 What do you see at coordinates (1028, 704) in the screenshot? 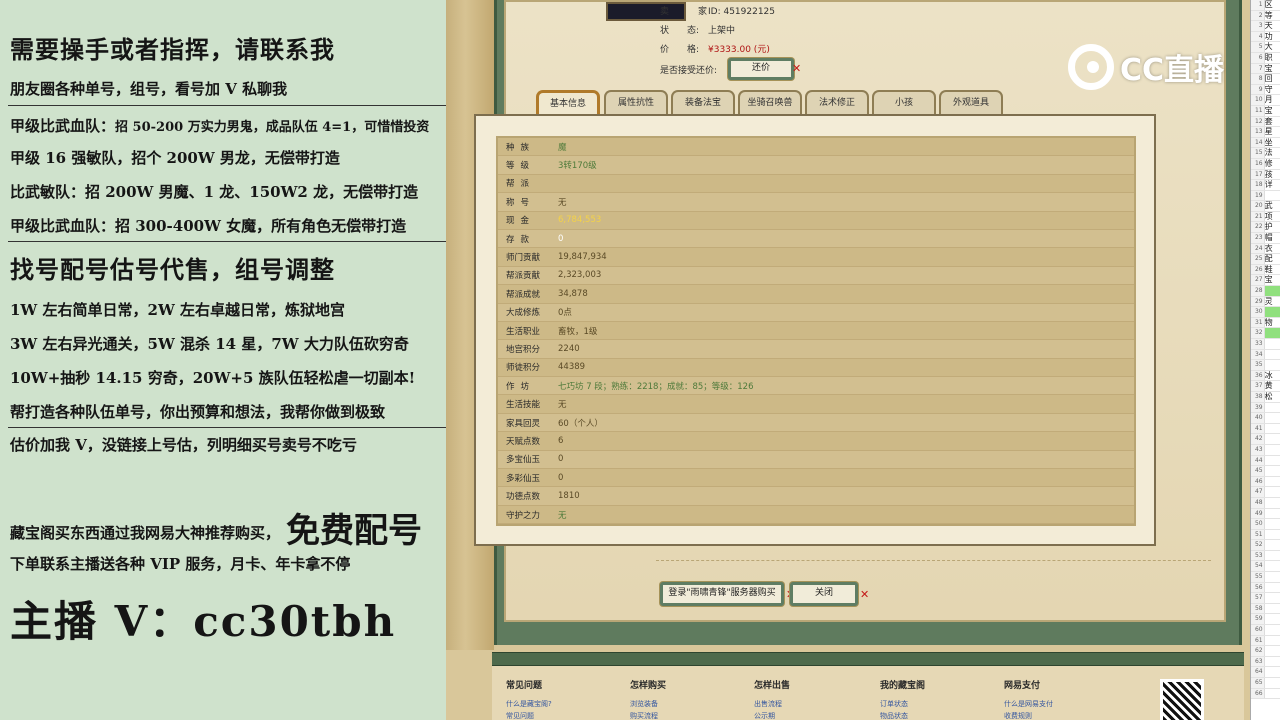
I see `footer-link: 什么是网易支付` at bounding box center [1028, 704].